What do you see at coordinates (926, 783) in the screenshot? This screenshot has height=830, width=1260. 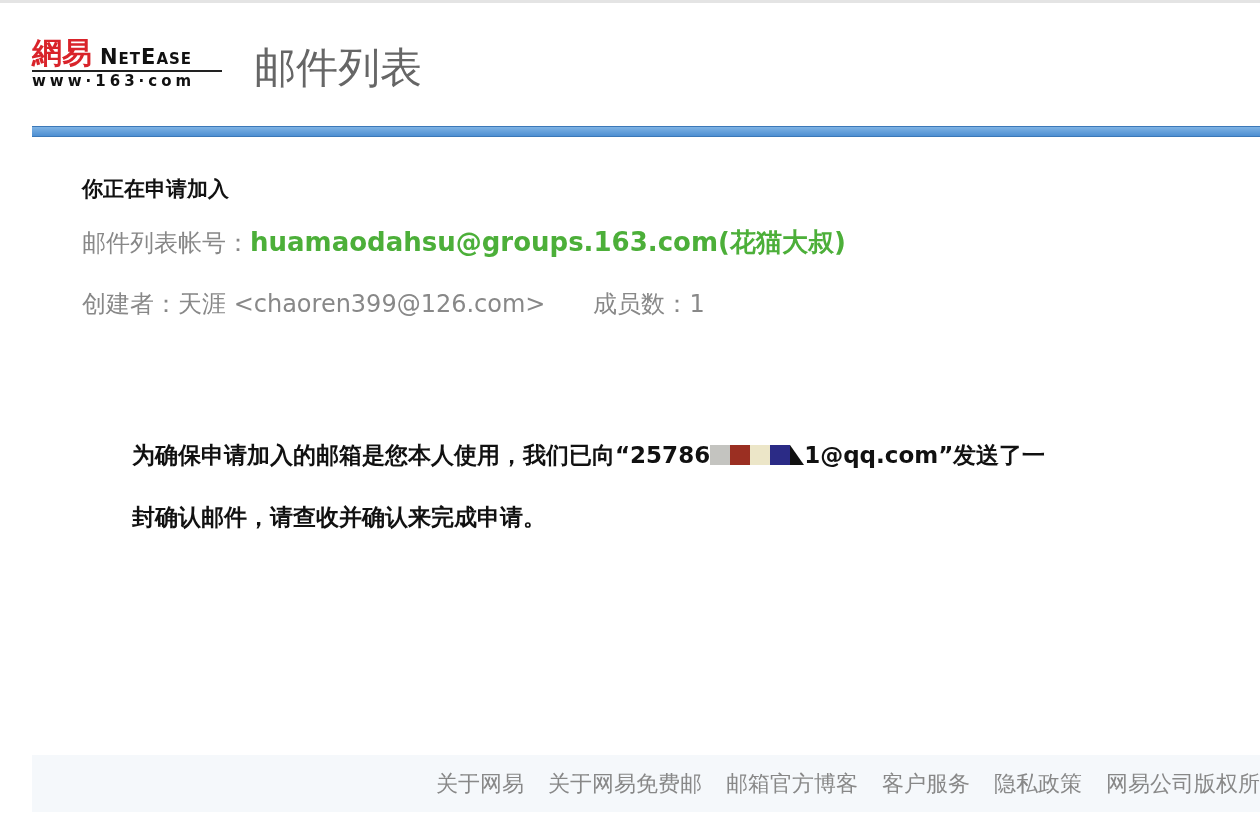 I see `footer-link: 客户服务` at bounding box center [926, 783].